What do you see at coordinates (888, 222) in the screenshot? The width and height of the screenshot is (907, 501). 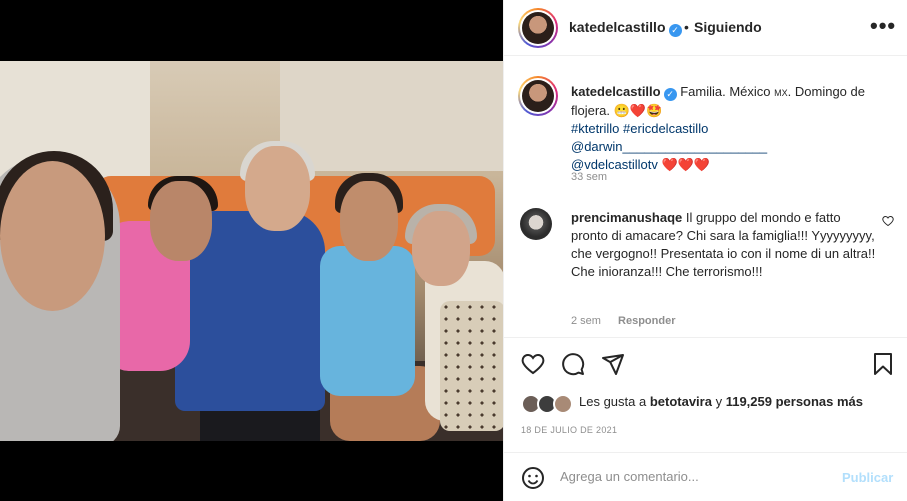 I see `heart-outline-icon` at bounding box center [888, 222].